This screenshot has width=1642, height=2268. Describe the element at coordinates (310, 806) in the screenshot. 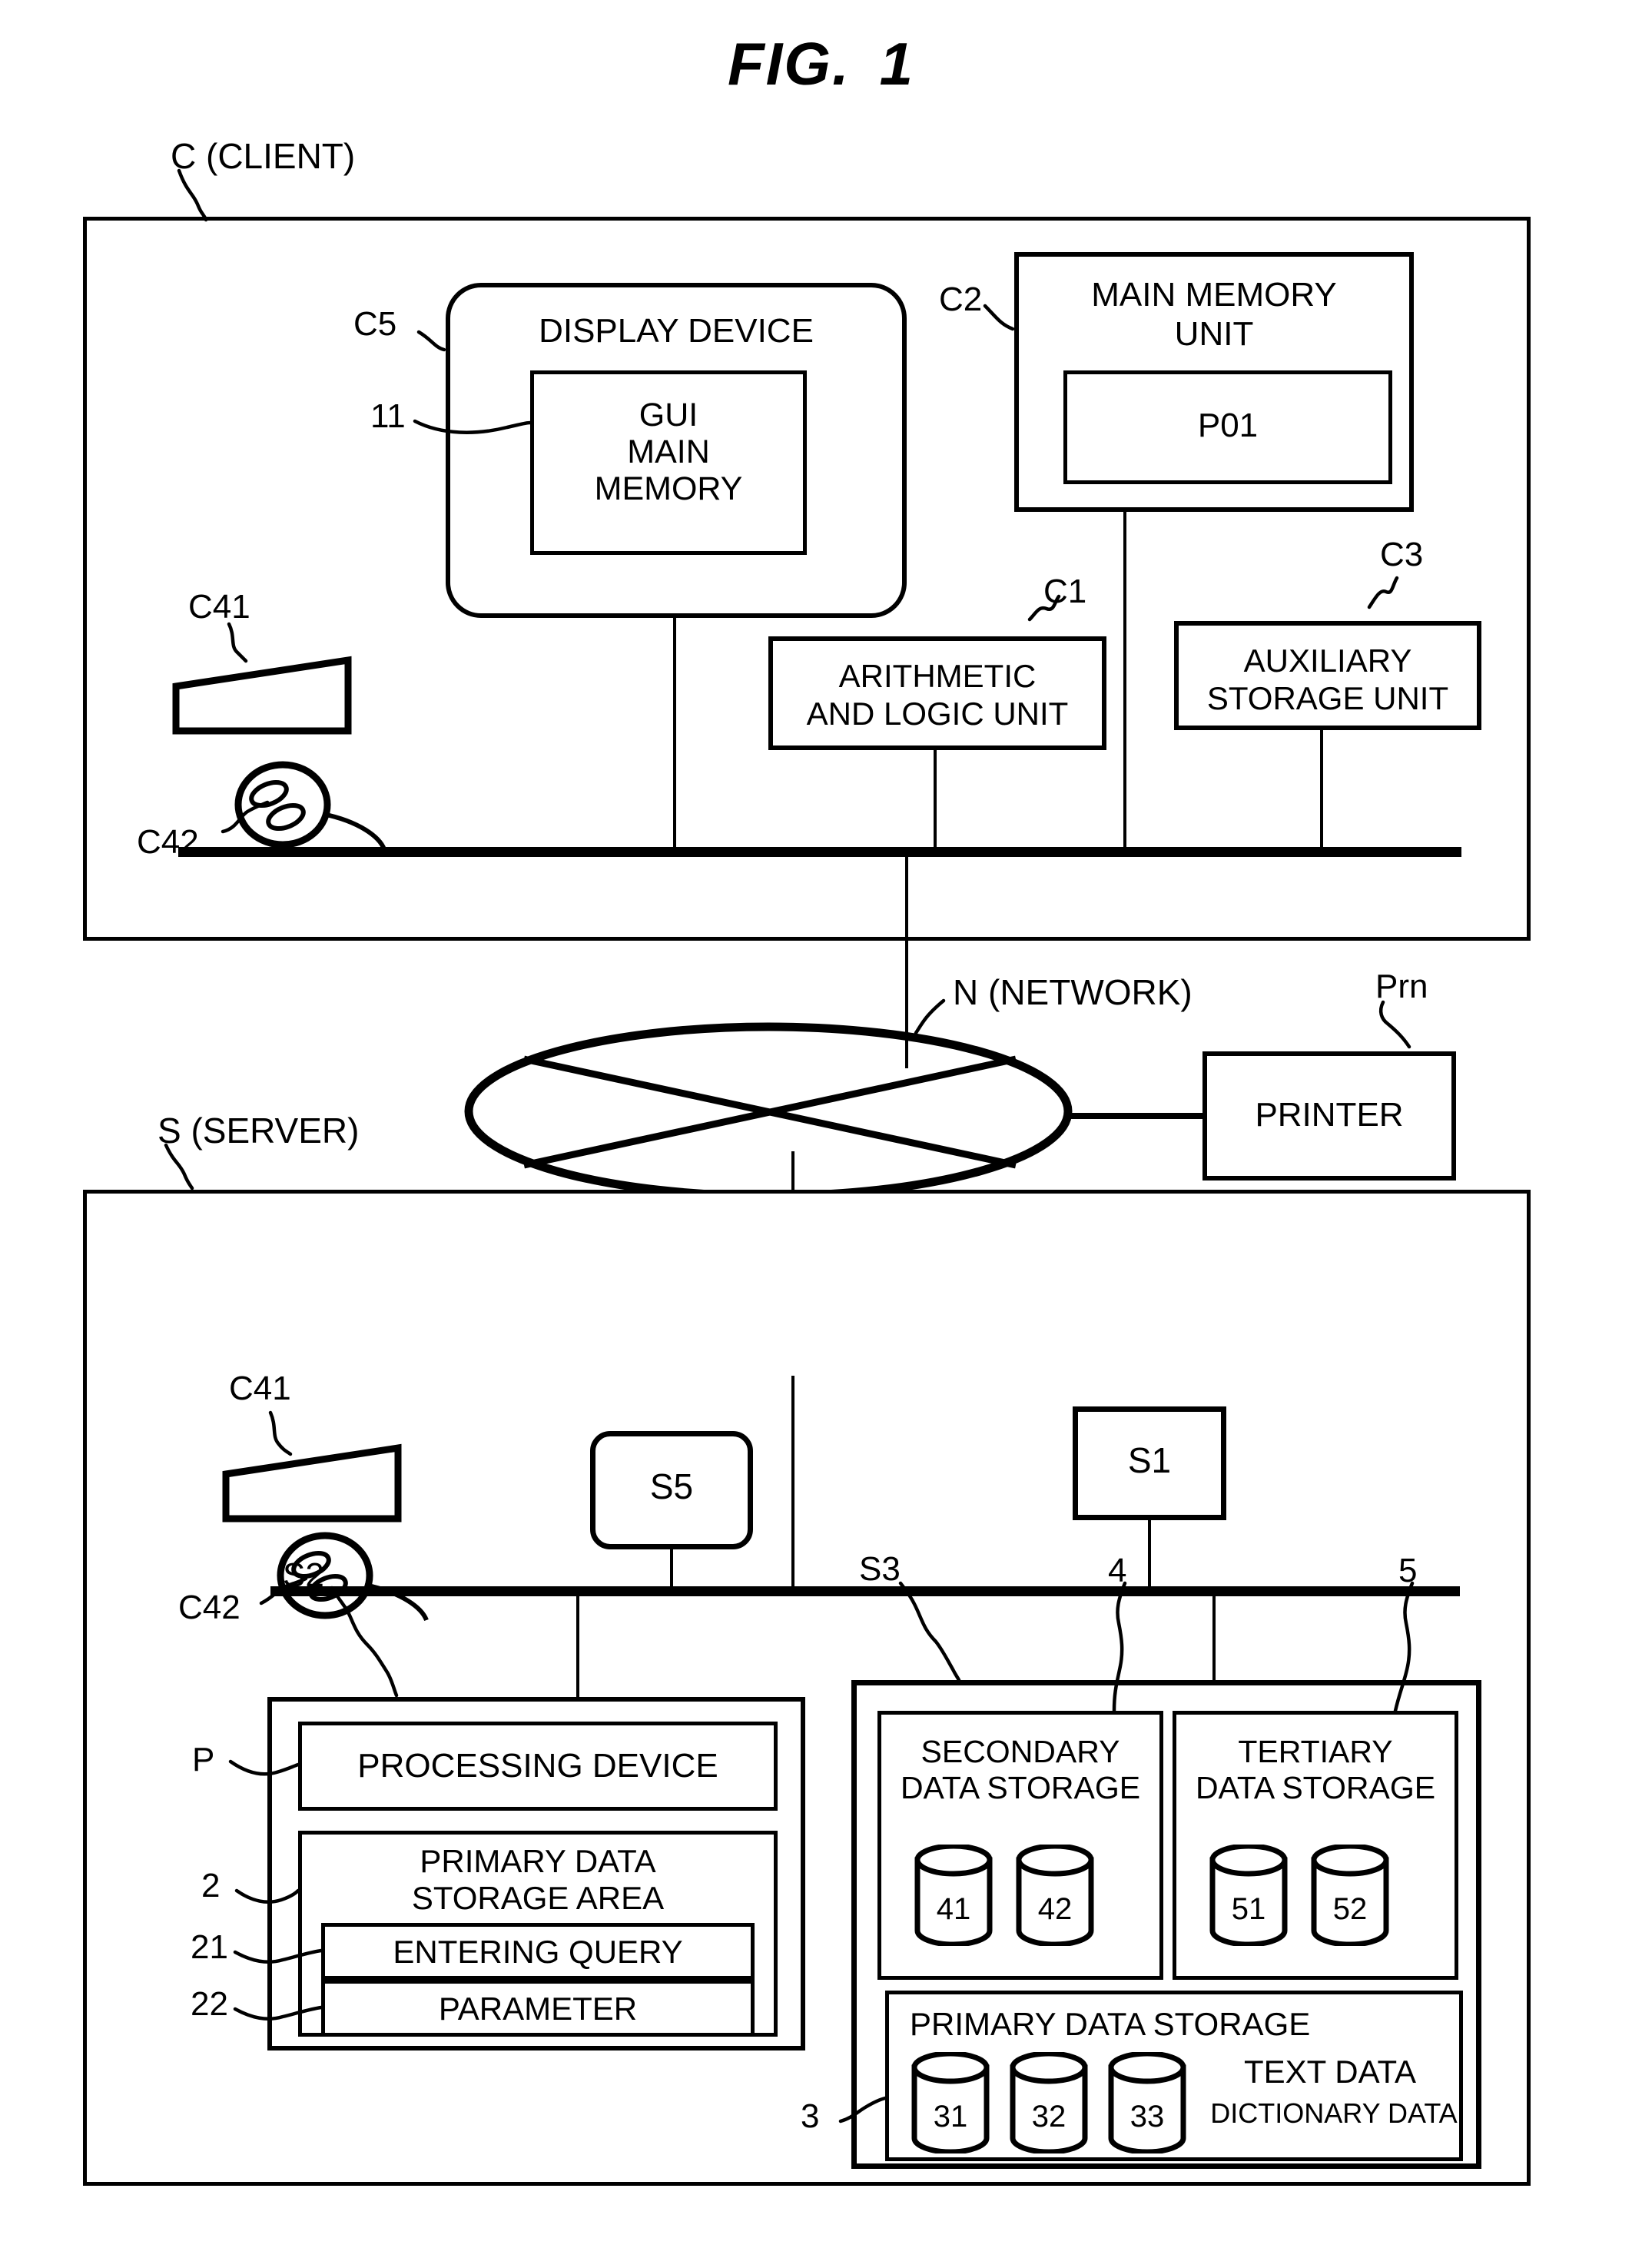

I see `client-mouse-icon` at that location.